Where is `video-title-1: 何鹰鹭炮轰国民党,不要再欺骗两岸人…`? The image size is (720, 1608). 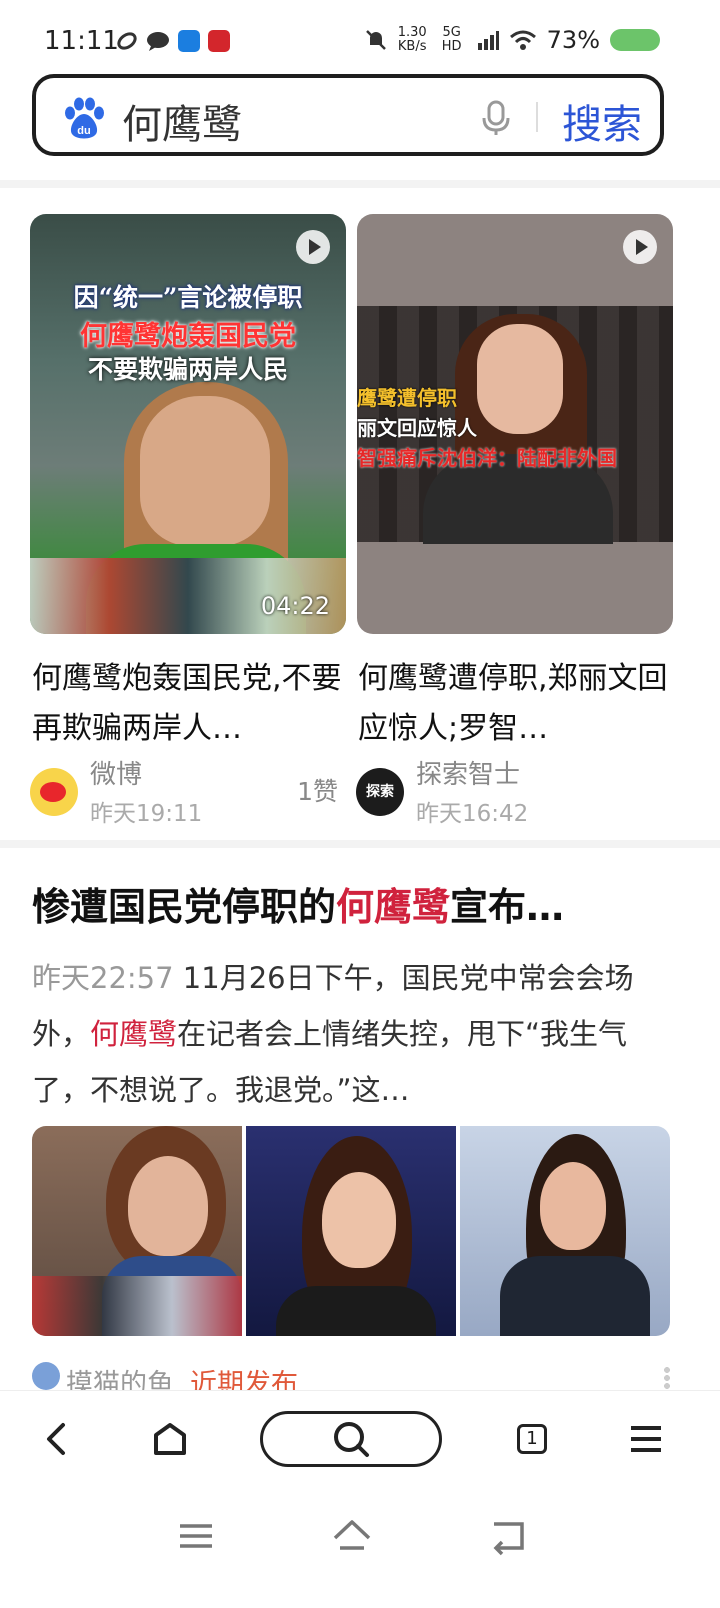
video-title-1: 何鹰鹭炮轰国民党,不要再欺骗两岸人… is located at coordinates (187, 704).